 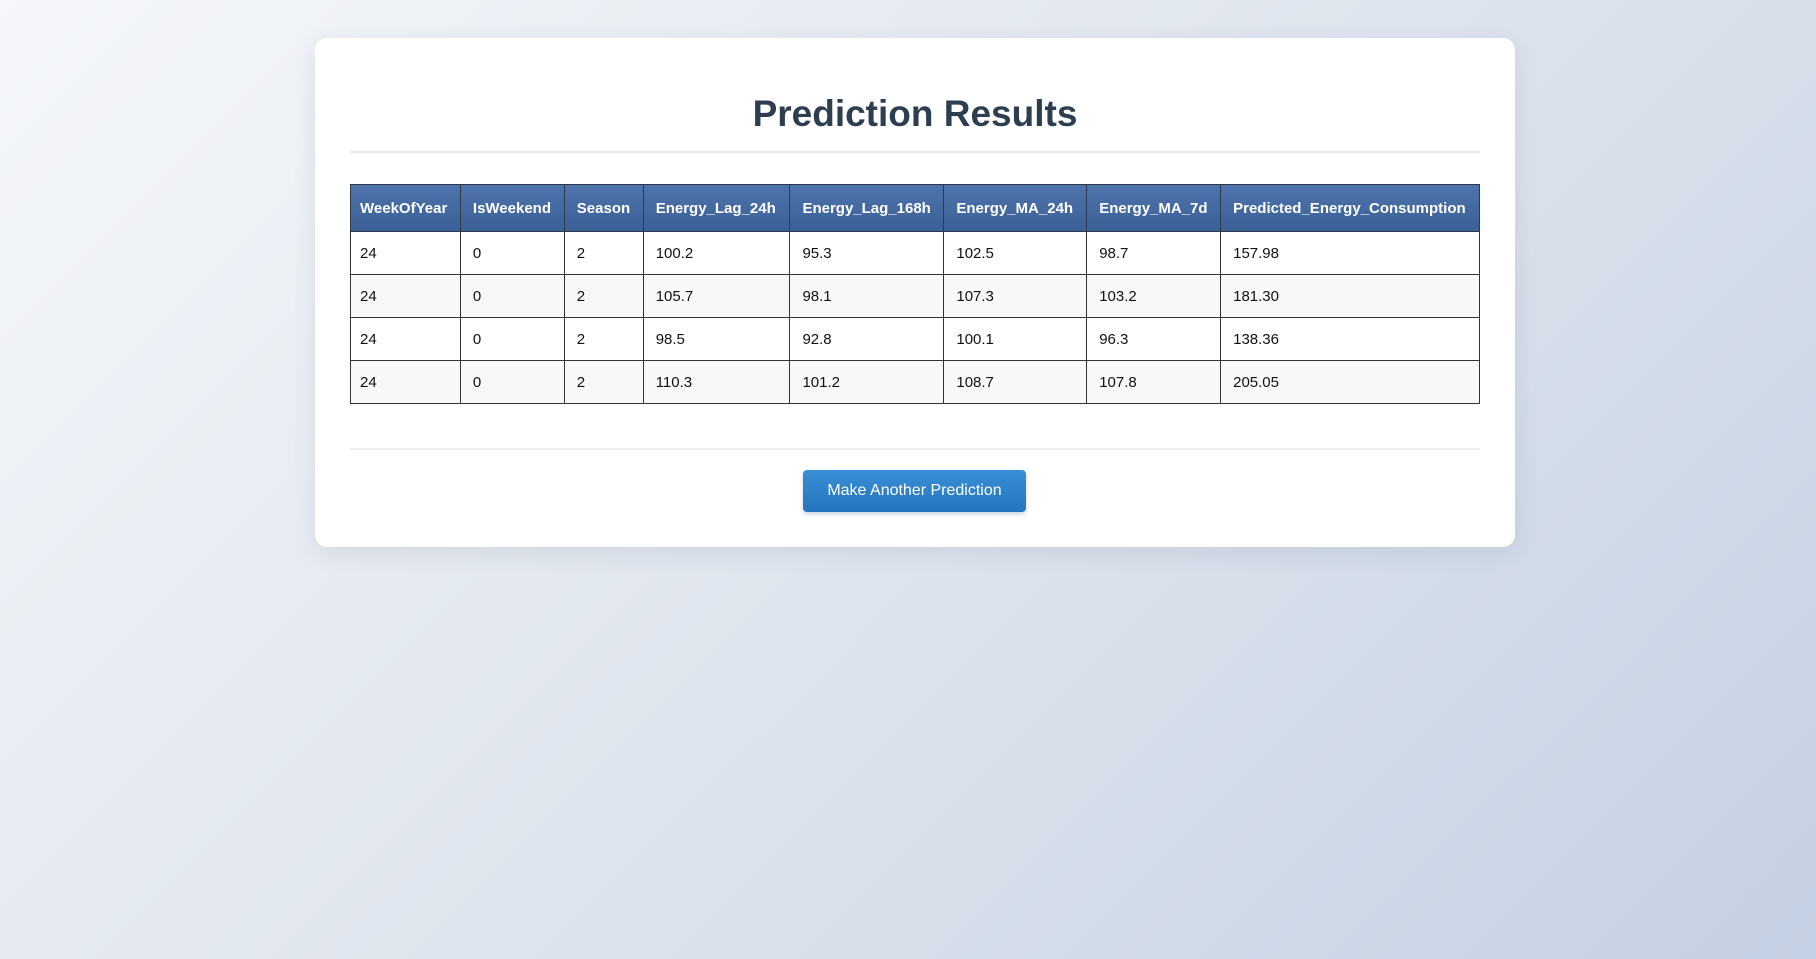 What do you see at coordinates (1350, 339) in the screenshot?
I see `table-cell: 138.36` at bounding box center [1350, 339].